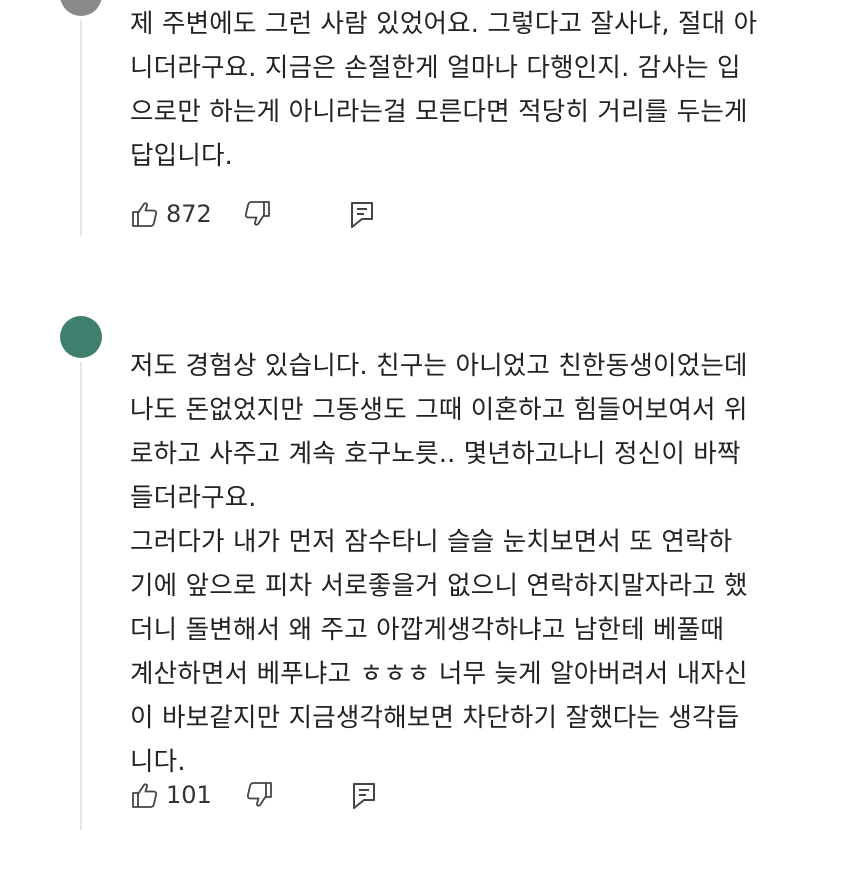 The height and width of the screenshot is (870, 854). Describe the element at coordinates (439, 410) in the screenshot. I see `comment-line: 나도 돈없었지만 그동생도 그때 이혼하고 힘들어보여서 위` at that location.